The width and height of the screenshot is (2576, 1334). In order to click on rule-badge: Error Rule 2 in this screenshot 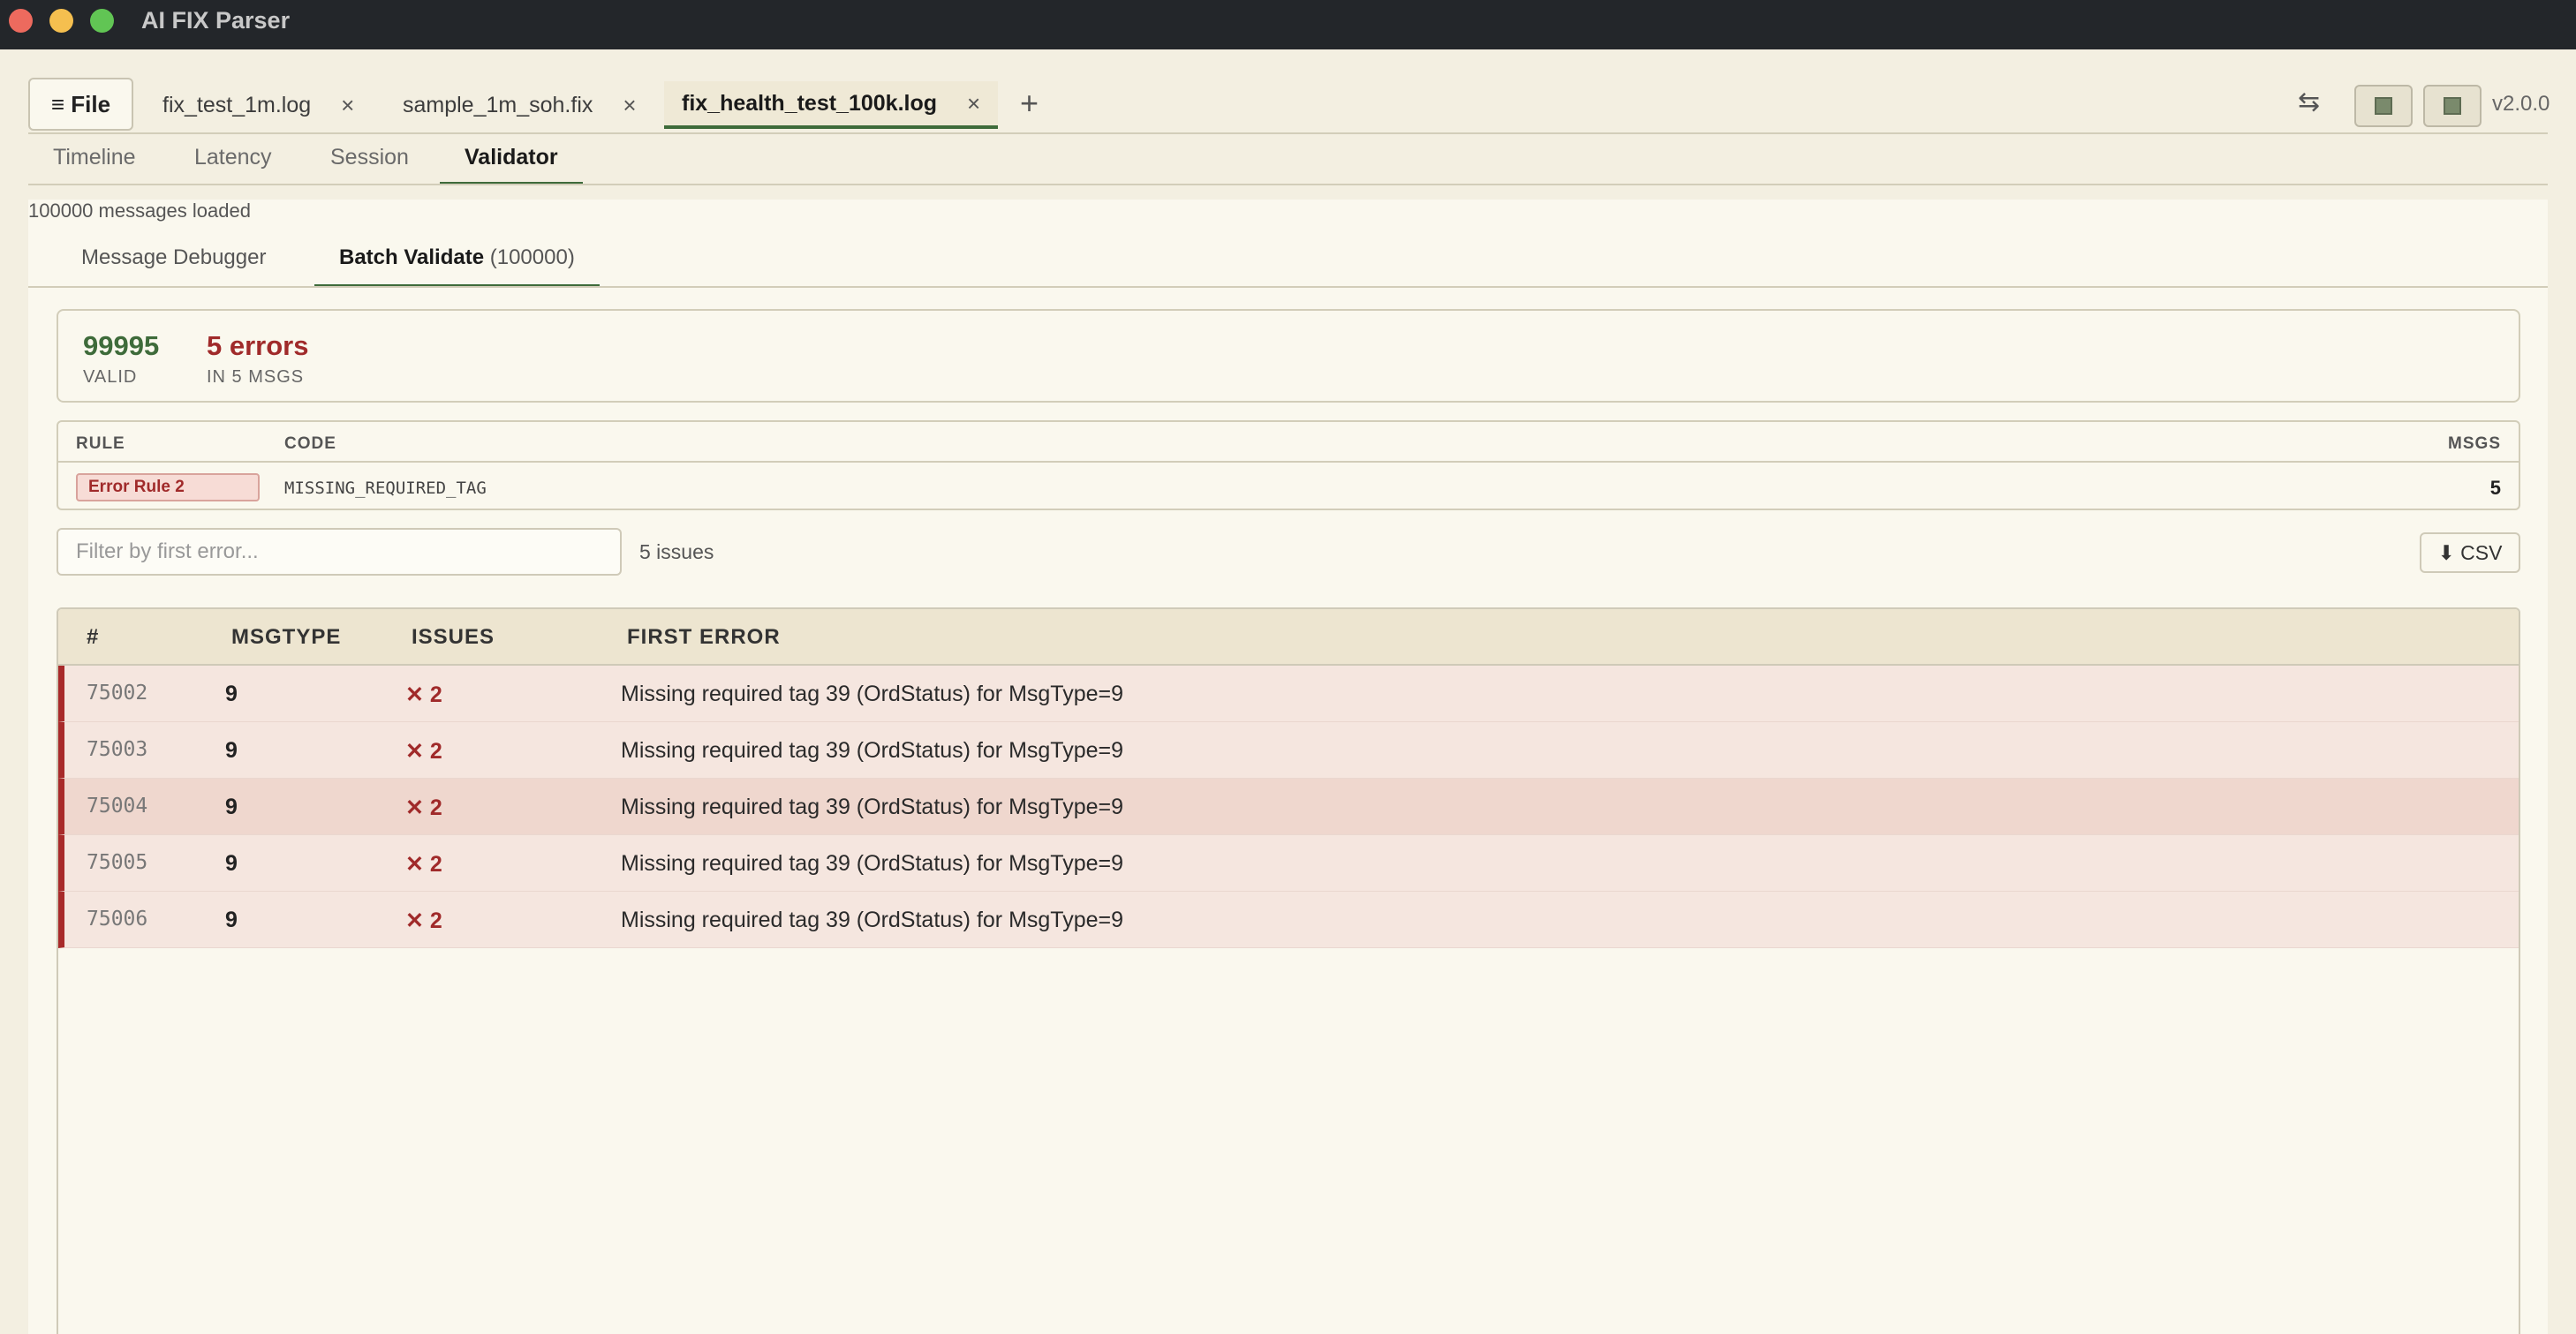, I will do `click(168, 487)`.